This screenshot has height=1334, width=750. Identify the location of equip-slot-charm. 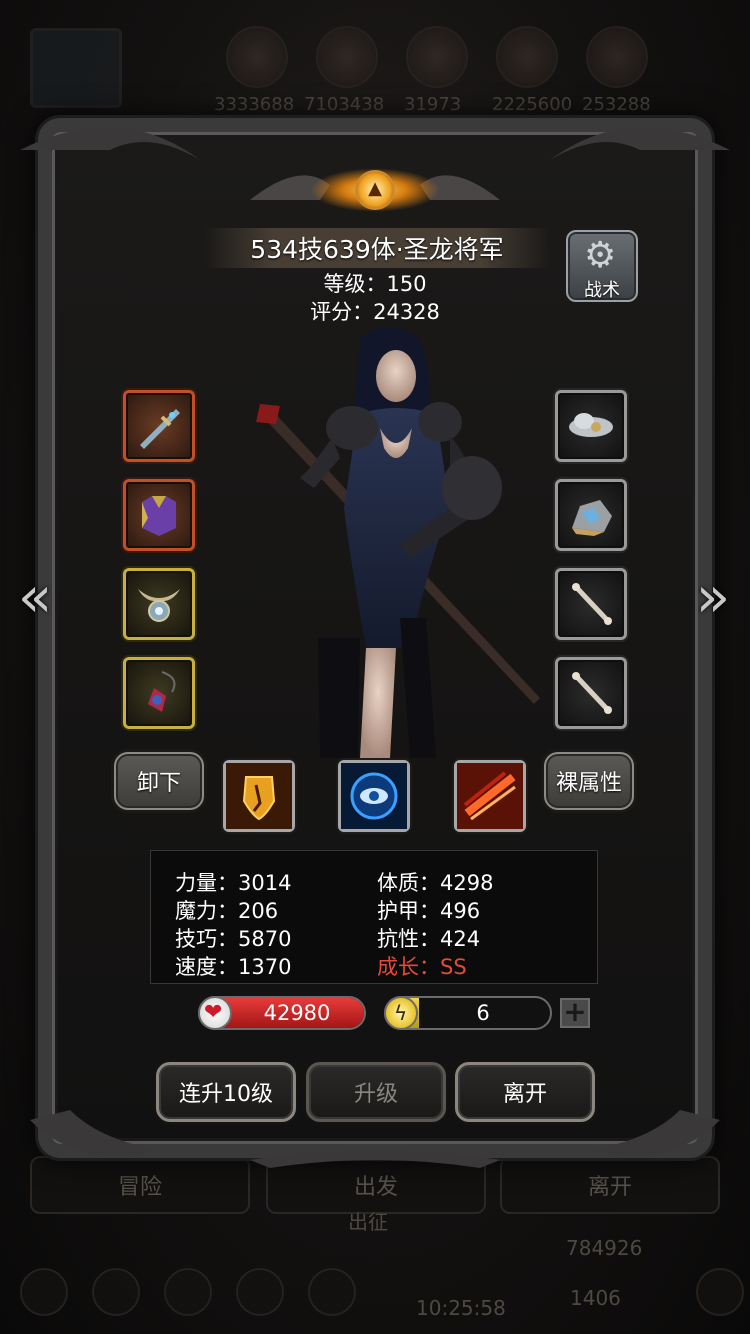
(159, 604).